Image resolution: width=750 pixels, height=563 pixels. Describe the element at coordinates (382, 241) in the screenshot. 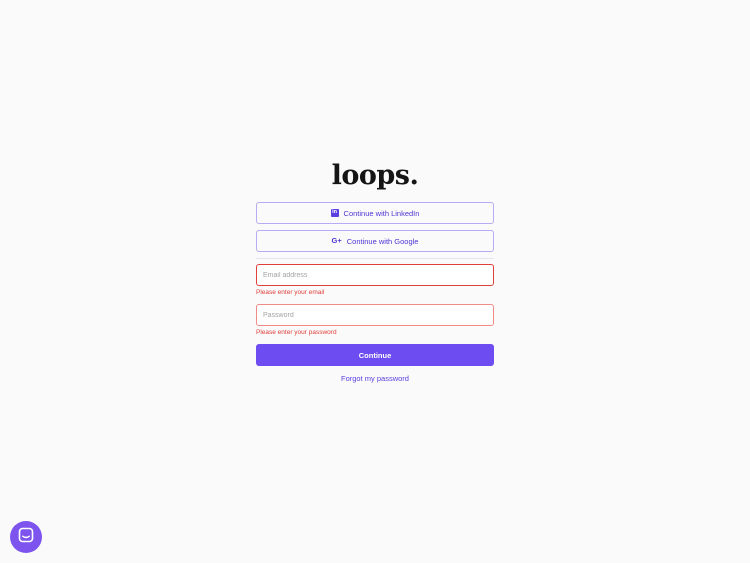

I see `google-button-label: Continue with Google` at that location.